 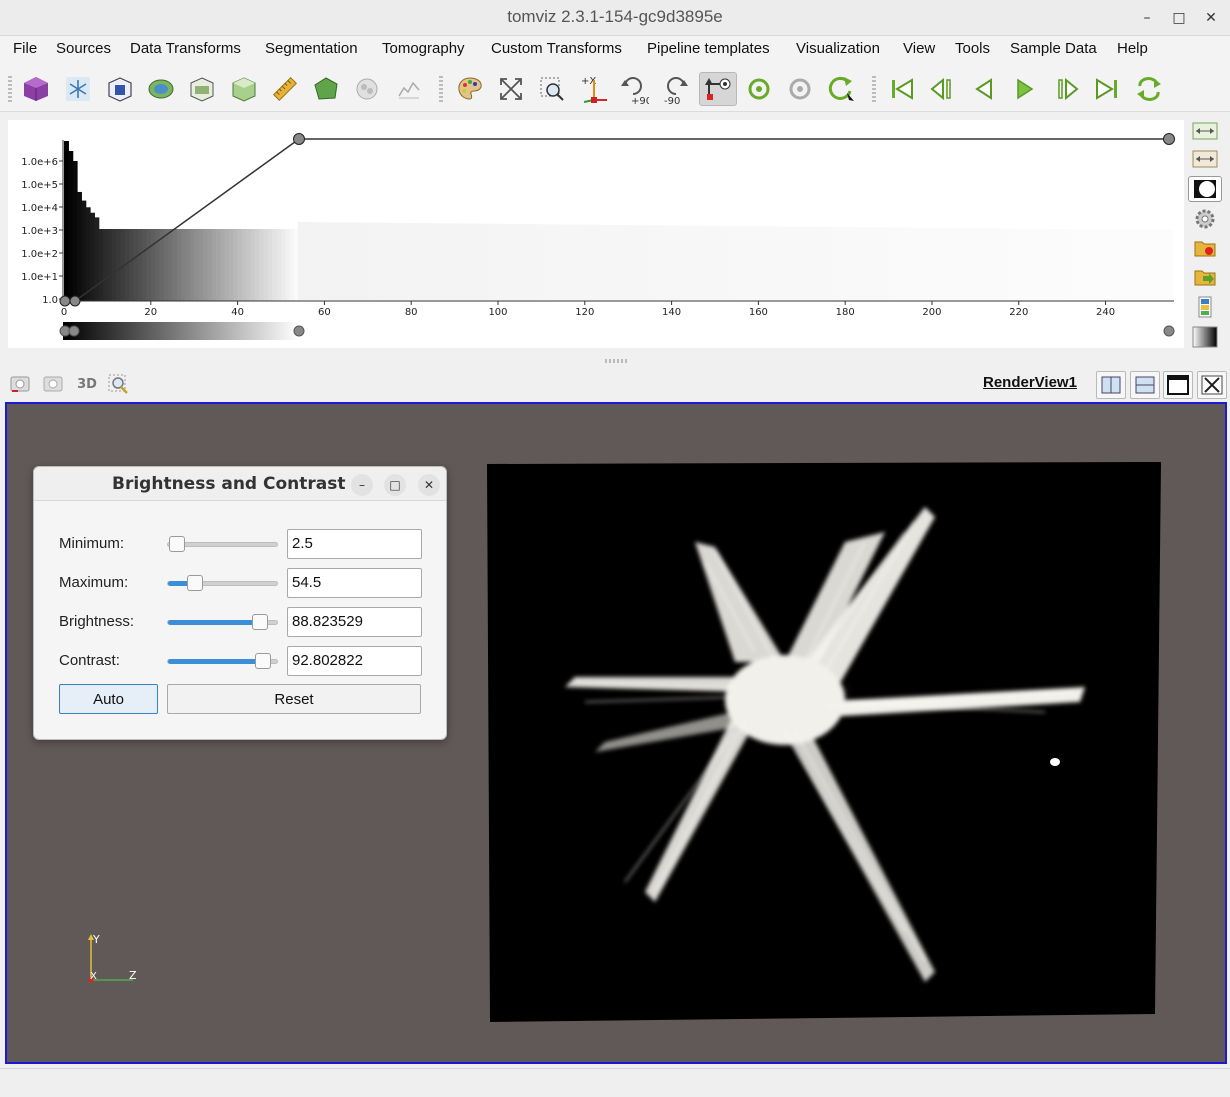 I want to click on contrast-slider, so click(x=222, y=661).